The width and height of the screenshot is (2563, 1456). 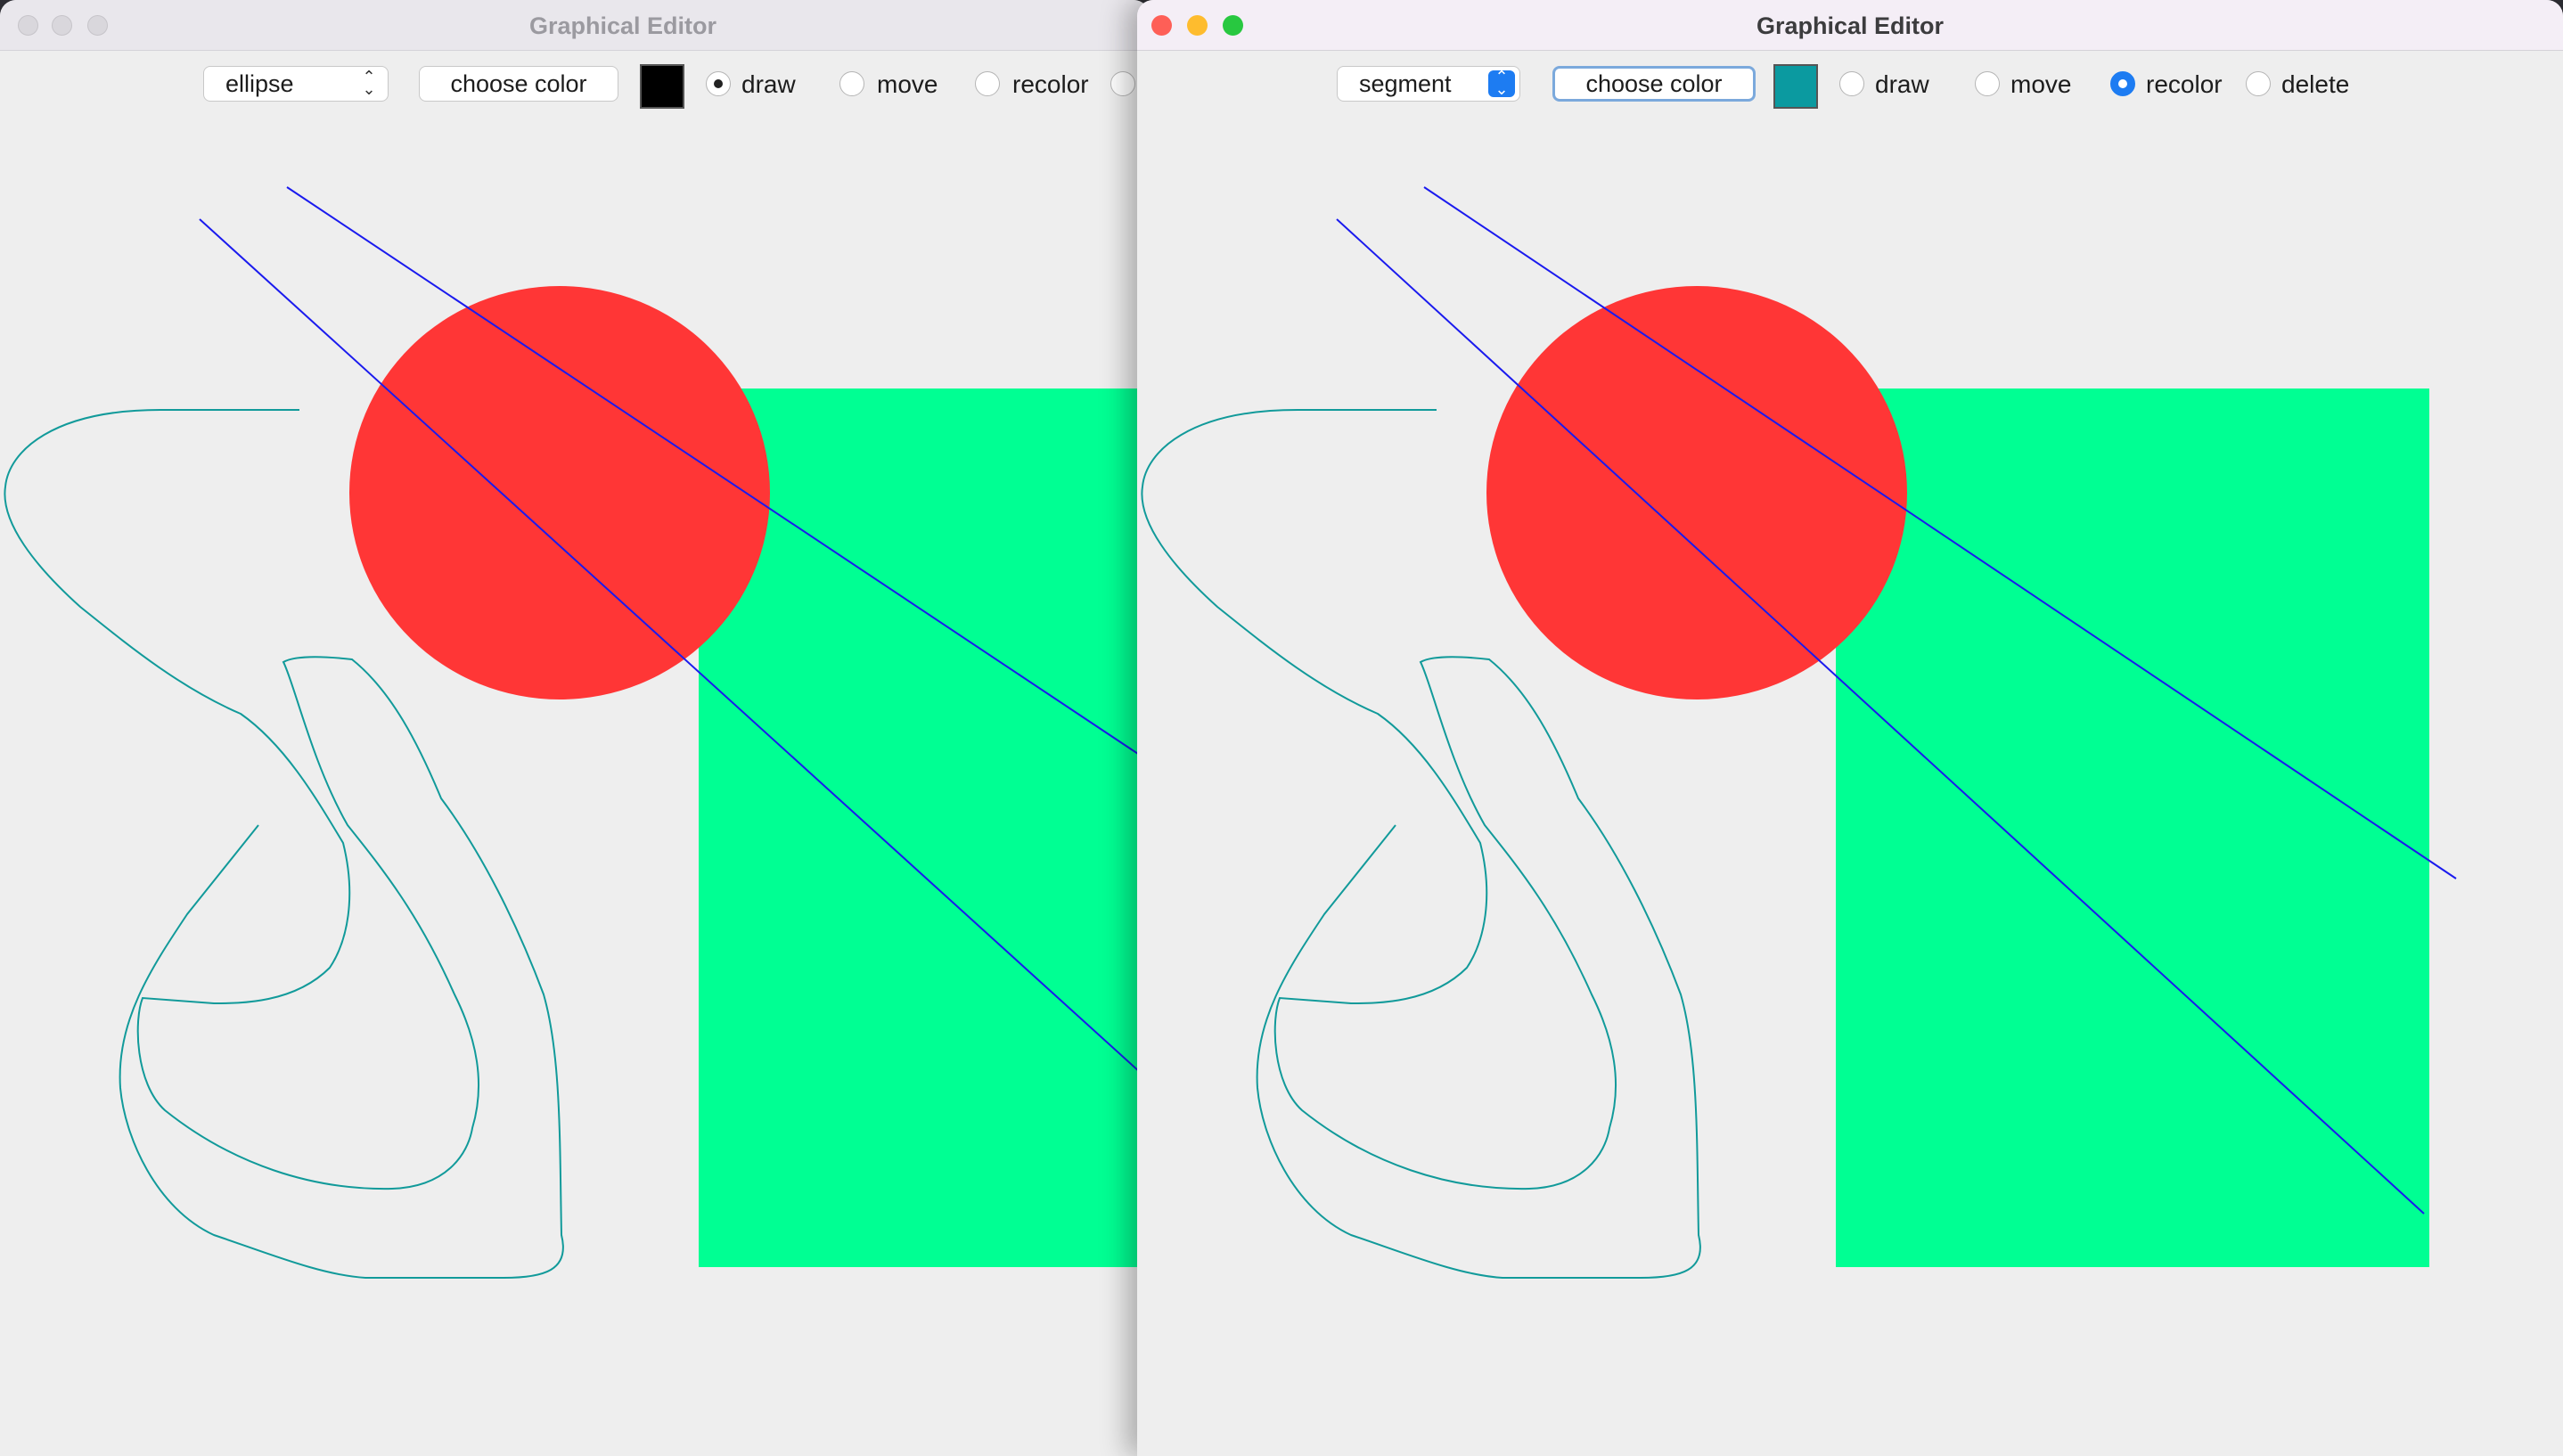 I want to click on shape-select: ellipse ⌃ ⌄, so click(x=296, y=84).